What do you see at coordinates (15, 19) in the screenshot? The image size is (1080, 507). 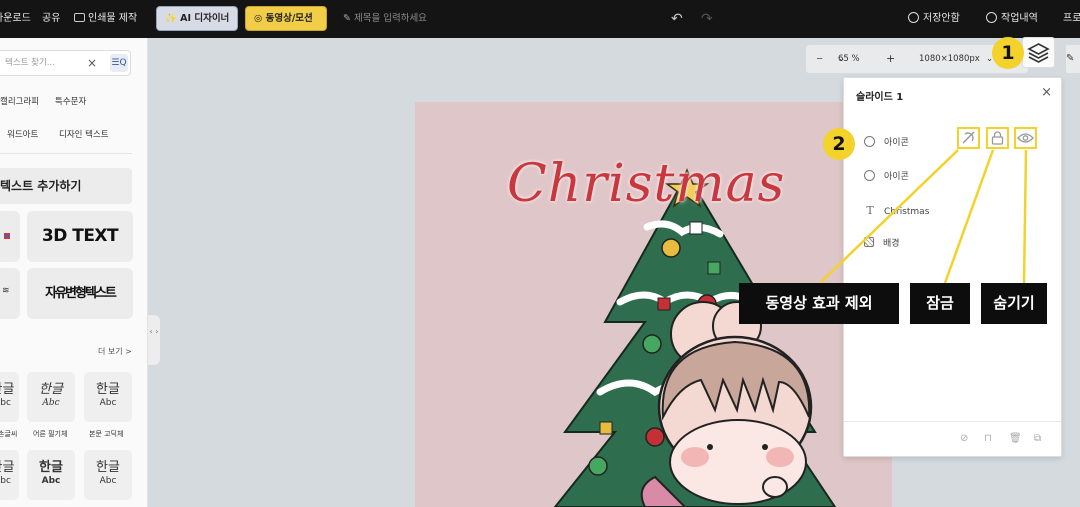 I see `download-menu: 다운로드` at bounding box center [15, 19].